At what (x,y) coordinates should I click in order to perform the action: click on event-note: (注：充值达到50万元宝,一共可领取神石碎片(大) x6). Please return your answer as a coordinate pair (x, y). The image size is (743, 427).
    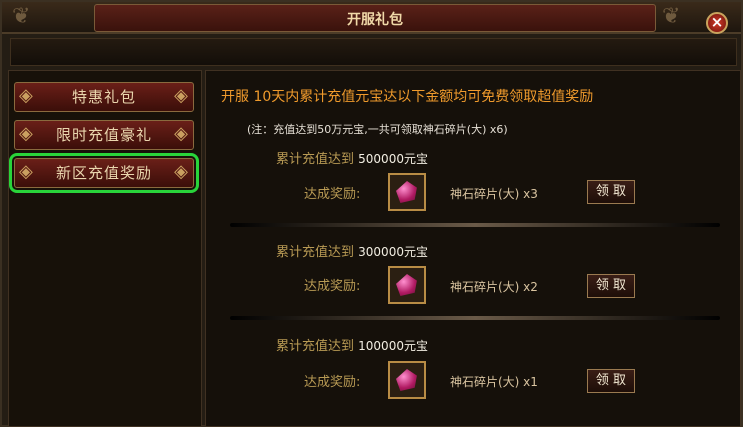
    Looking at the image, I should click on (377, 129).